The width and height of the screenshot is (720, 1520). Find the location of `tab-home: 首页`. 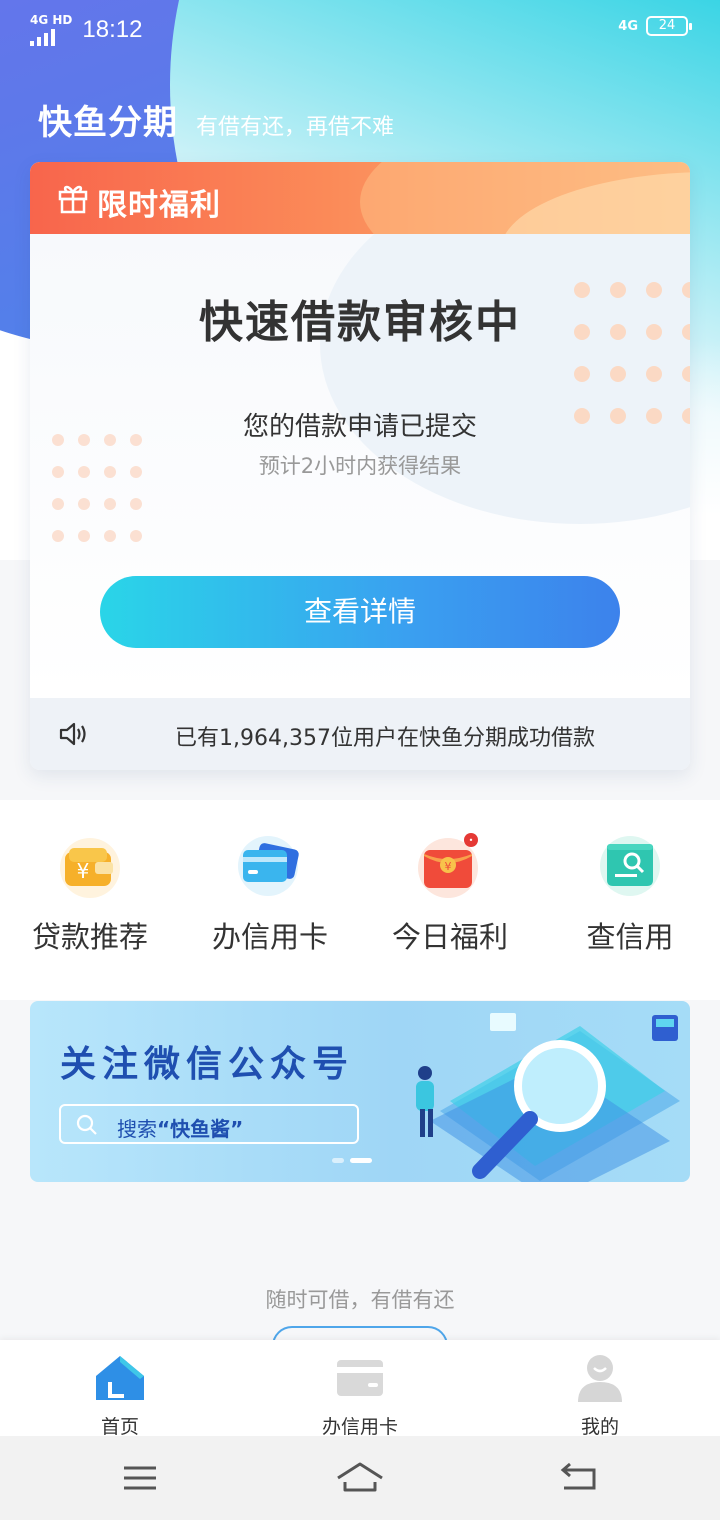

tab-home: 首页 is located at coordinates (120, 1395).